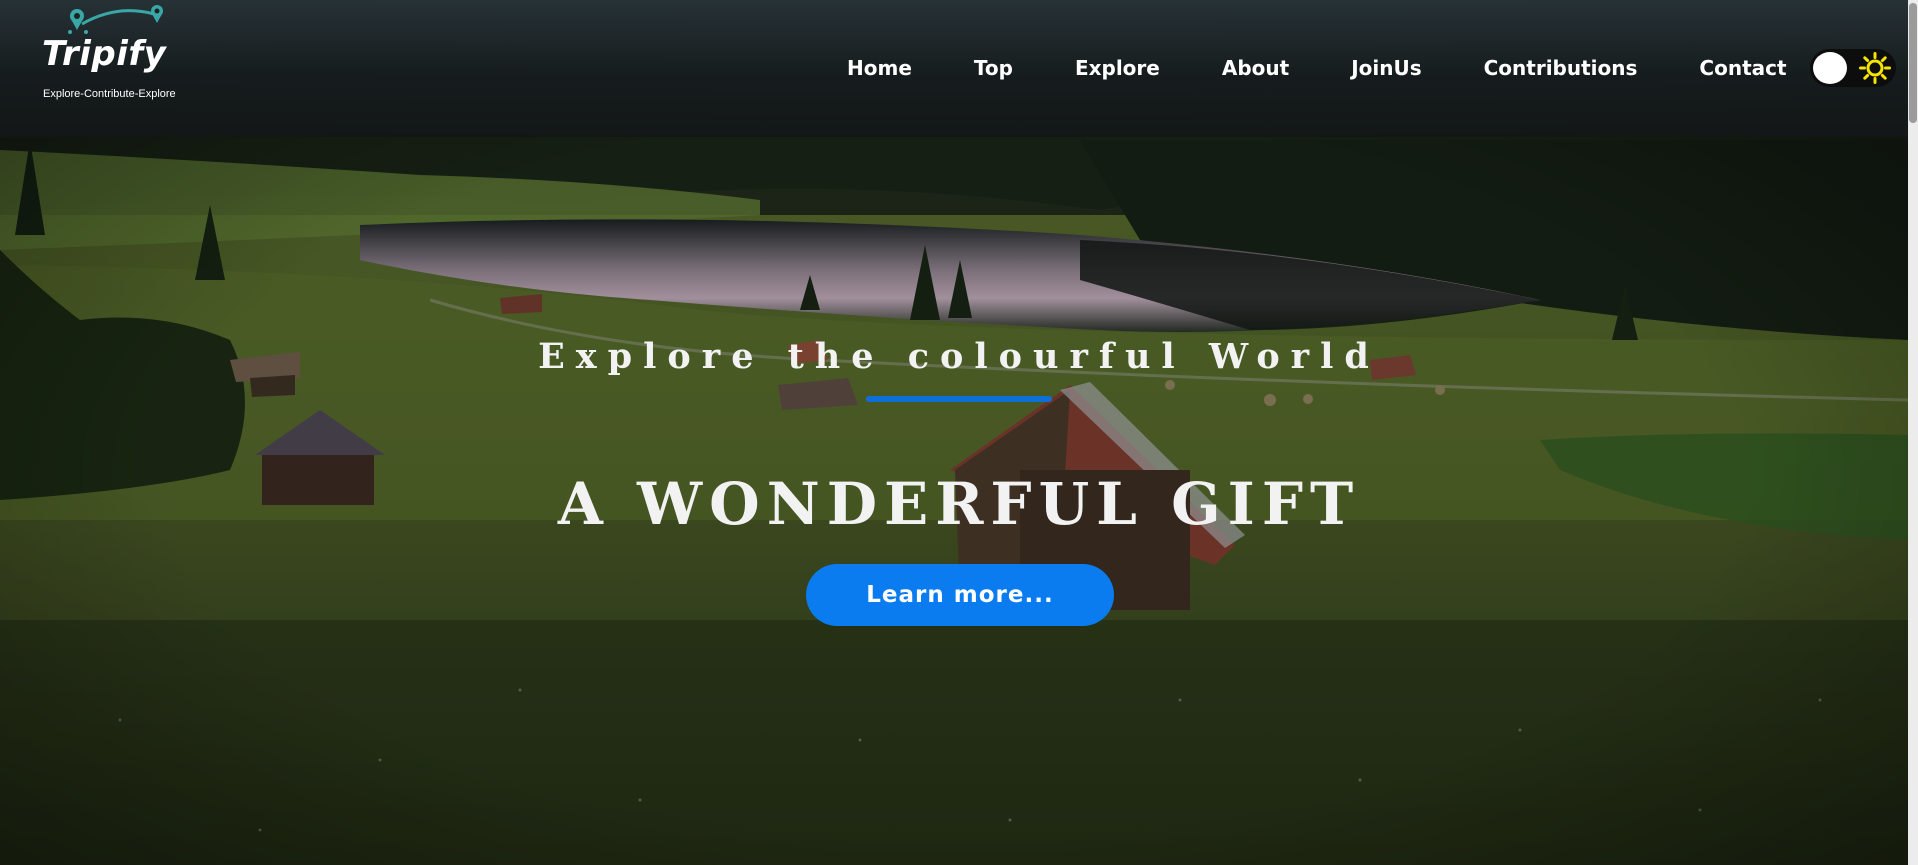 The image size is (1918, 865). I want to click on hero-underline, so click(959, 399).